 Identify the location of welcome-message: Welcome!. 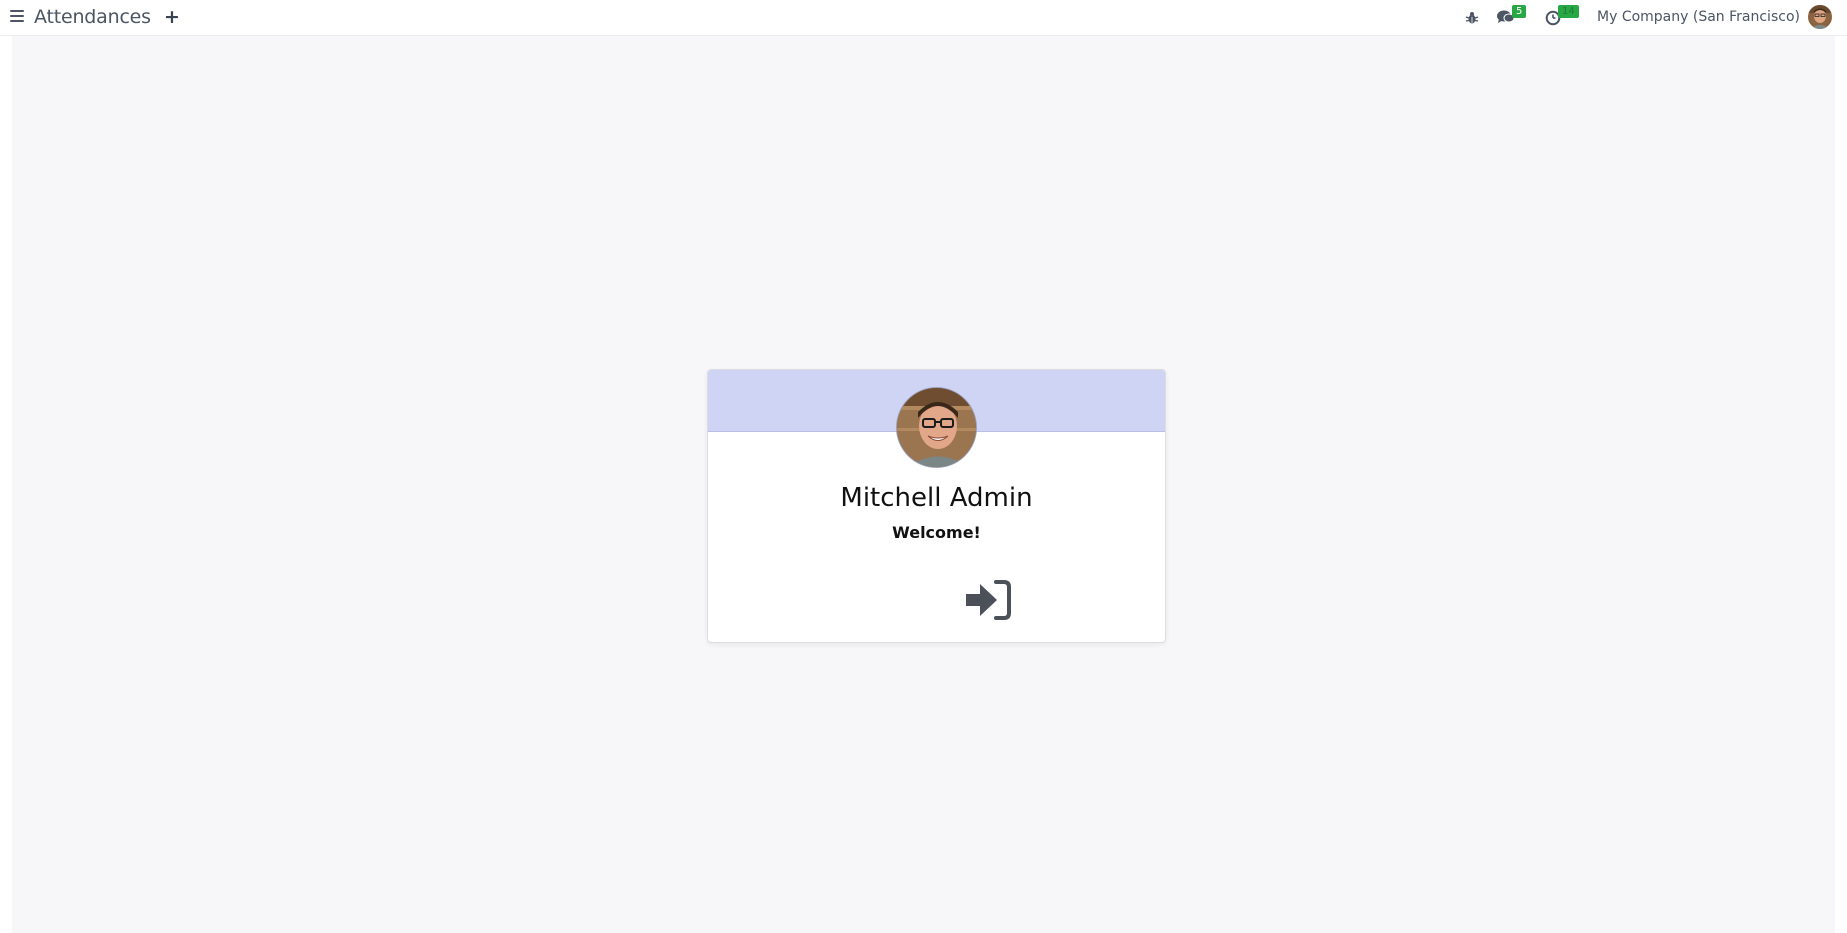
(936, 532).